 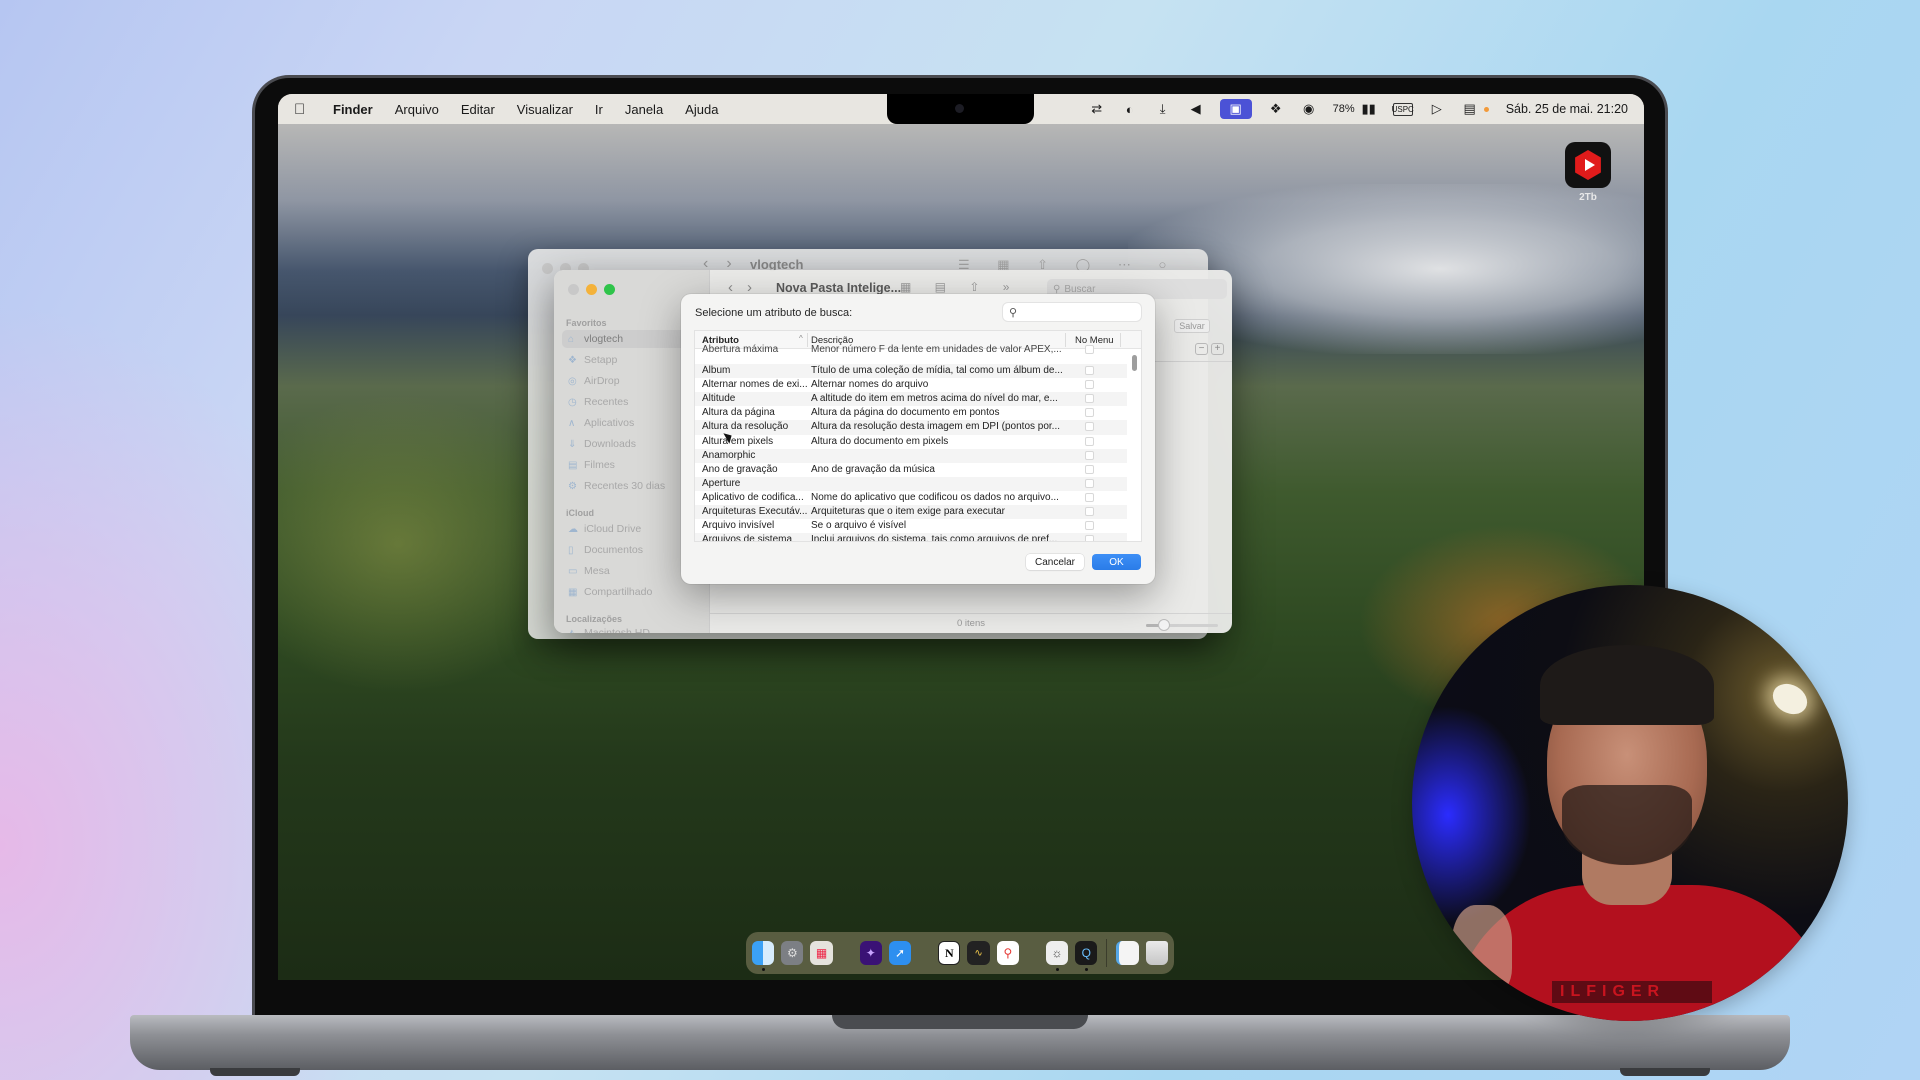 I want to click on dock-trash-icon, so click(x=1156, y=953).